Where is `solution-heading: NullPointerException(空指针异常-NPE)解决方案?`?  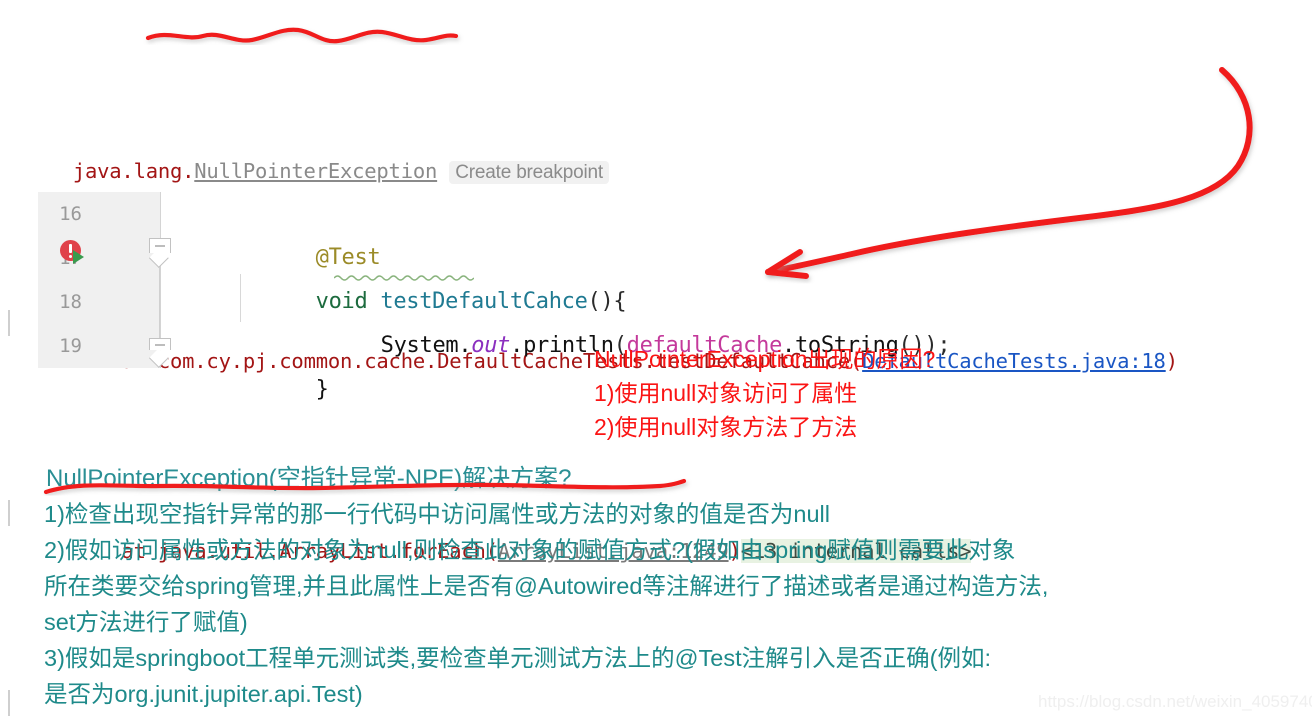
solution-heading: NullPointerException(空指针异常-NPE)解决方案? is located at coordinates (309, 478).